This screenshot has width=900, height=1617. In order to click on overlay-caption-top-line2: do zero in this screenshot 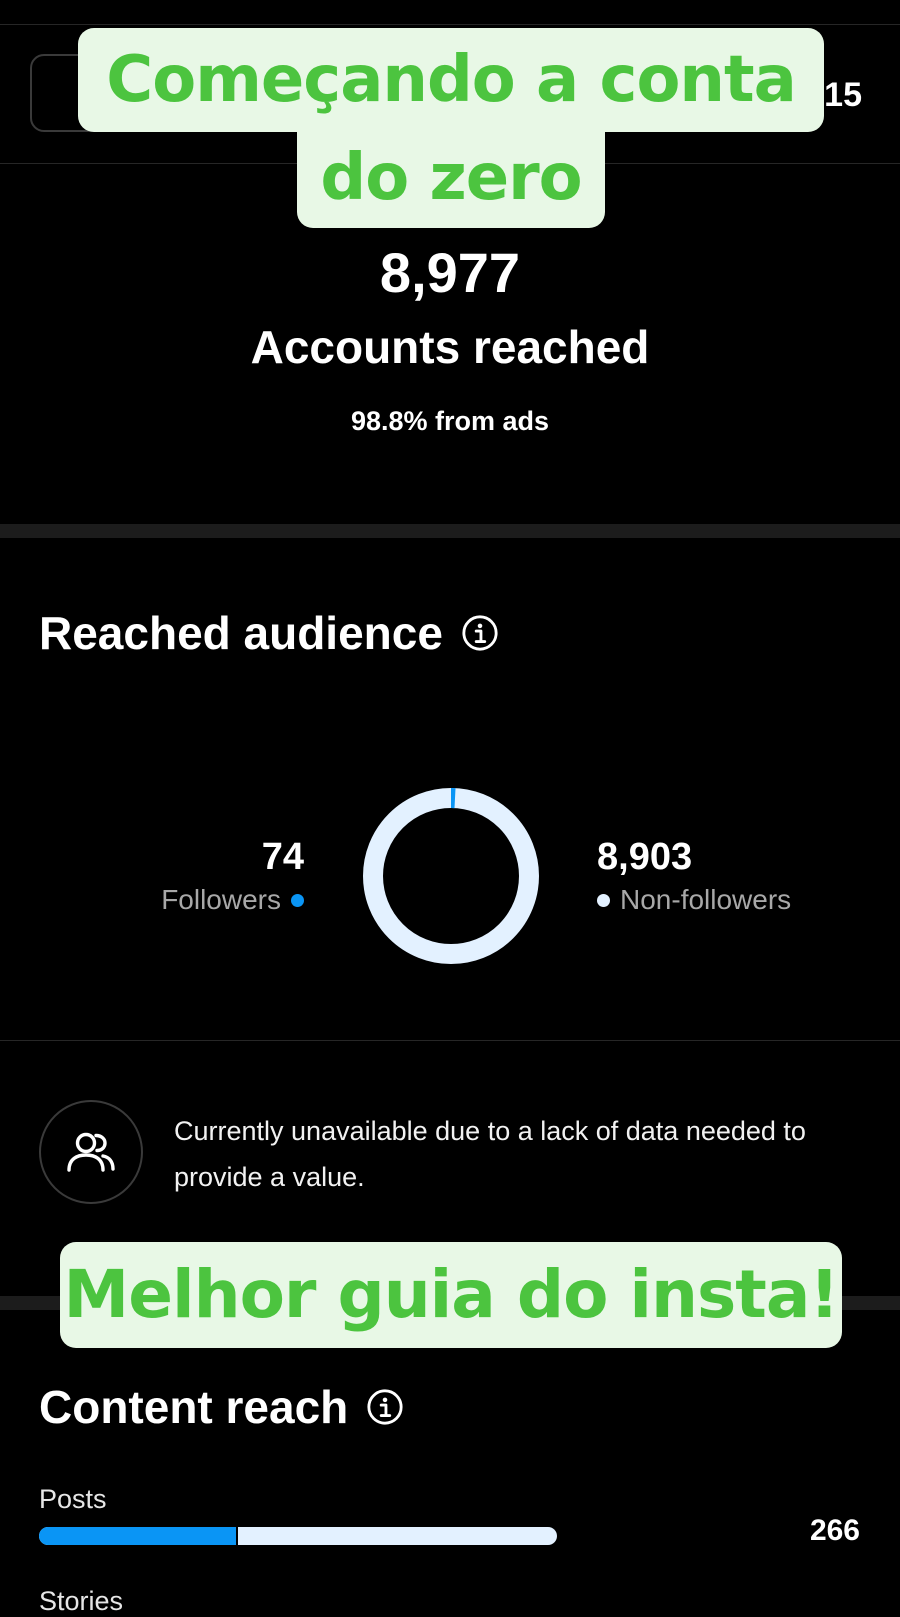, I will do `click(451, 180)`.